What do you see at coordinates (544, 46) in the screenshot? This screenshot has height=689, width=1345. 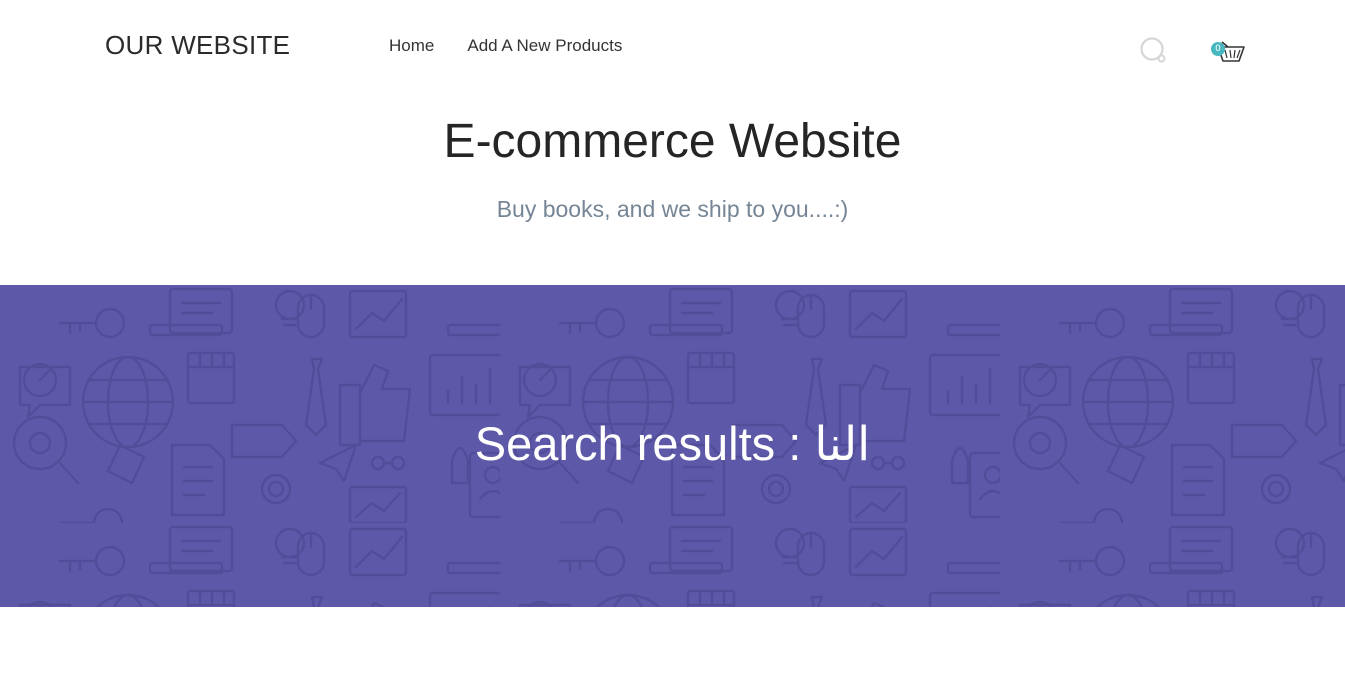 I see `nav-add-product-link: Add A New Products` at bounding box center [544, 46].